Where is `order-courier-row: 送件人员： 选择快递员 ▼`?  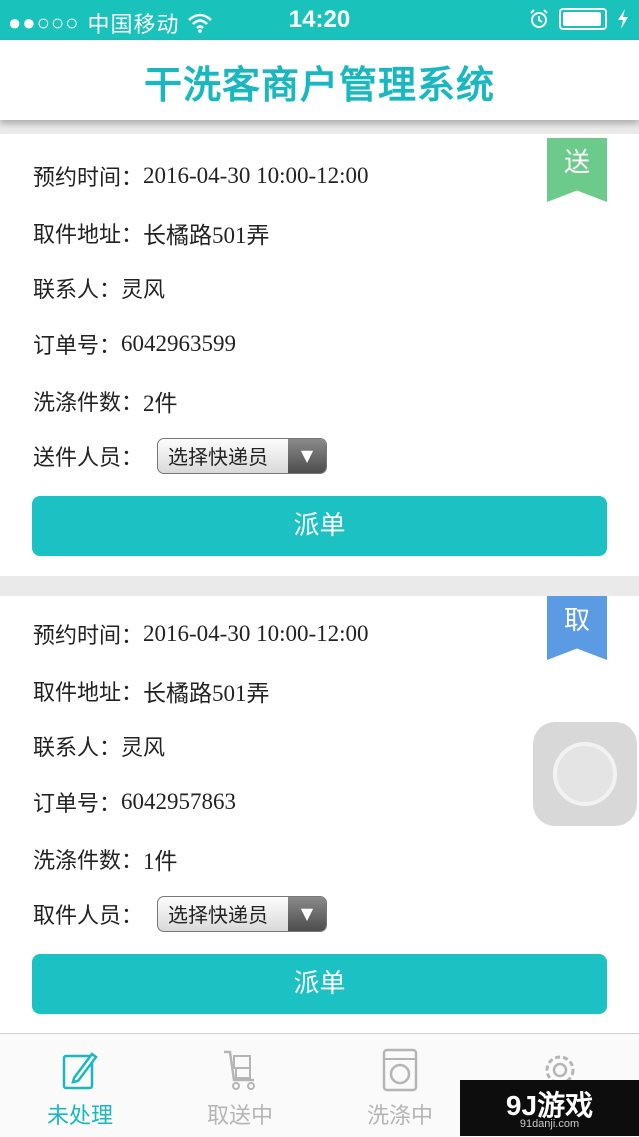
order-courier-row: 送件人员： 选择快递员 ▼ is located at coordinates (180, 456).